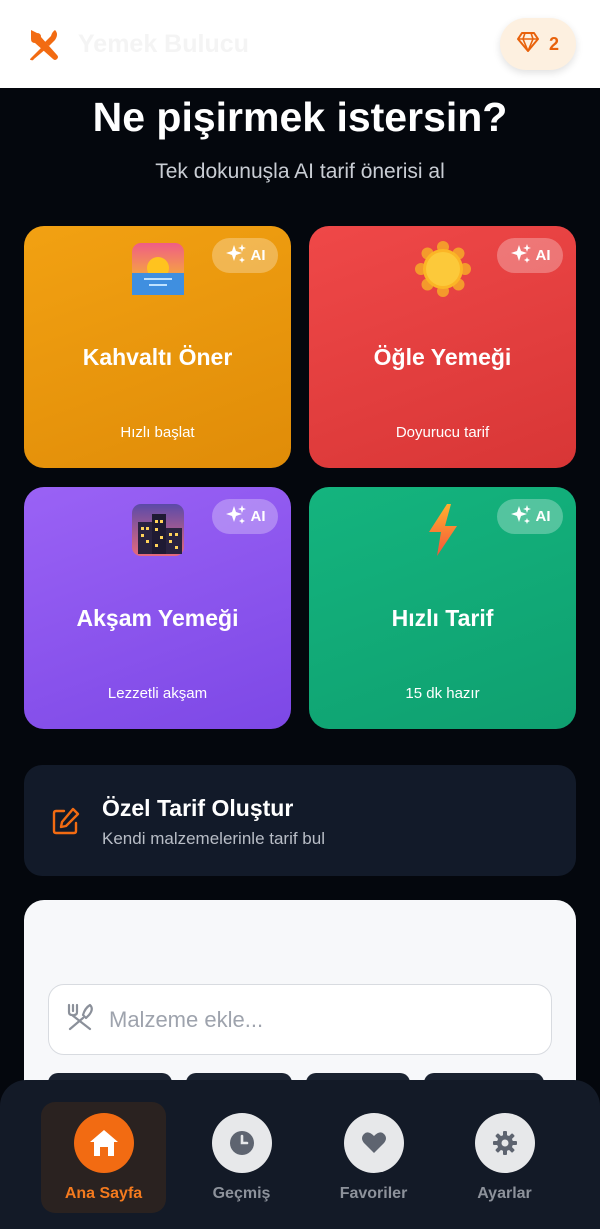  What do you see at coordinates (442, 357) in the screenshot?
I see `card-title: Öğle Yemeği` at bounding box center [442, 357].